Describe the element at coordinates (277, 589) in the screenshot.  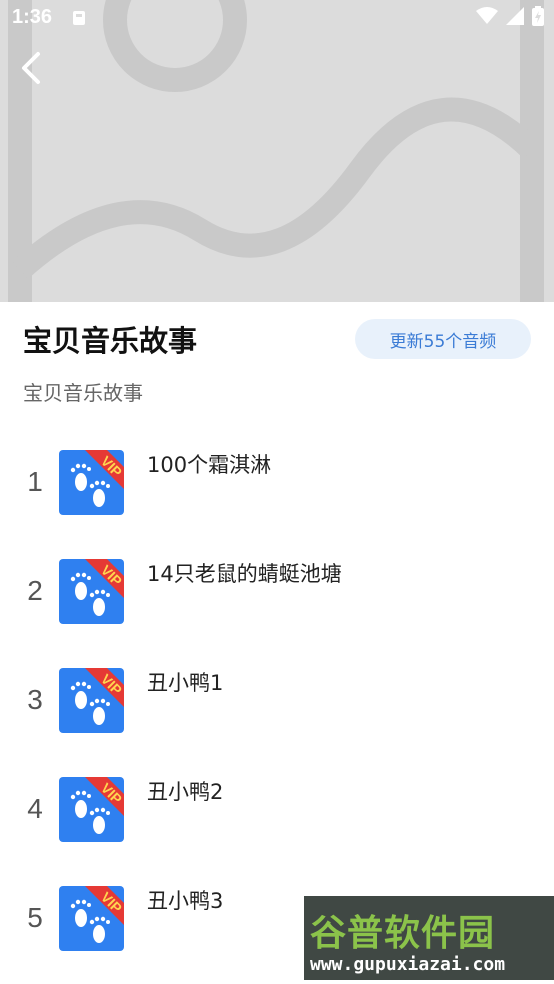
I see `list-item: 2 VIP 14只老鼠的蜻蜓池塘` at that location.